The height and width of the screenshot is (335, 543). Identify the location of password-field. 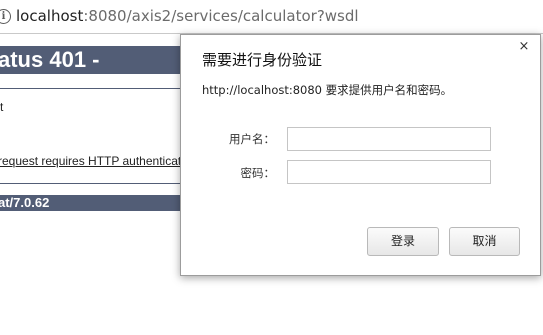
(389, 172).